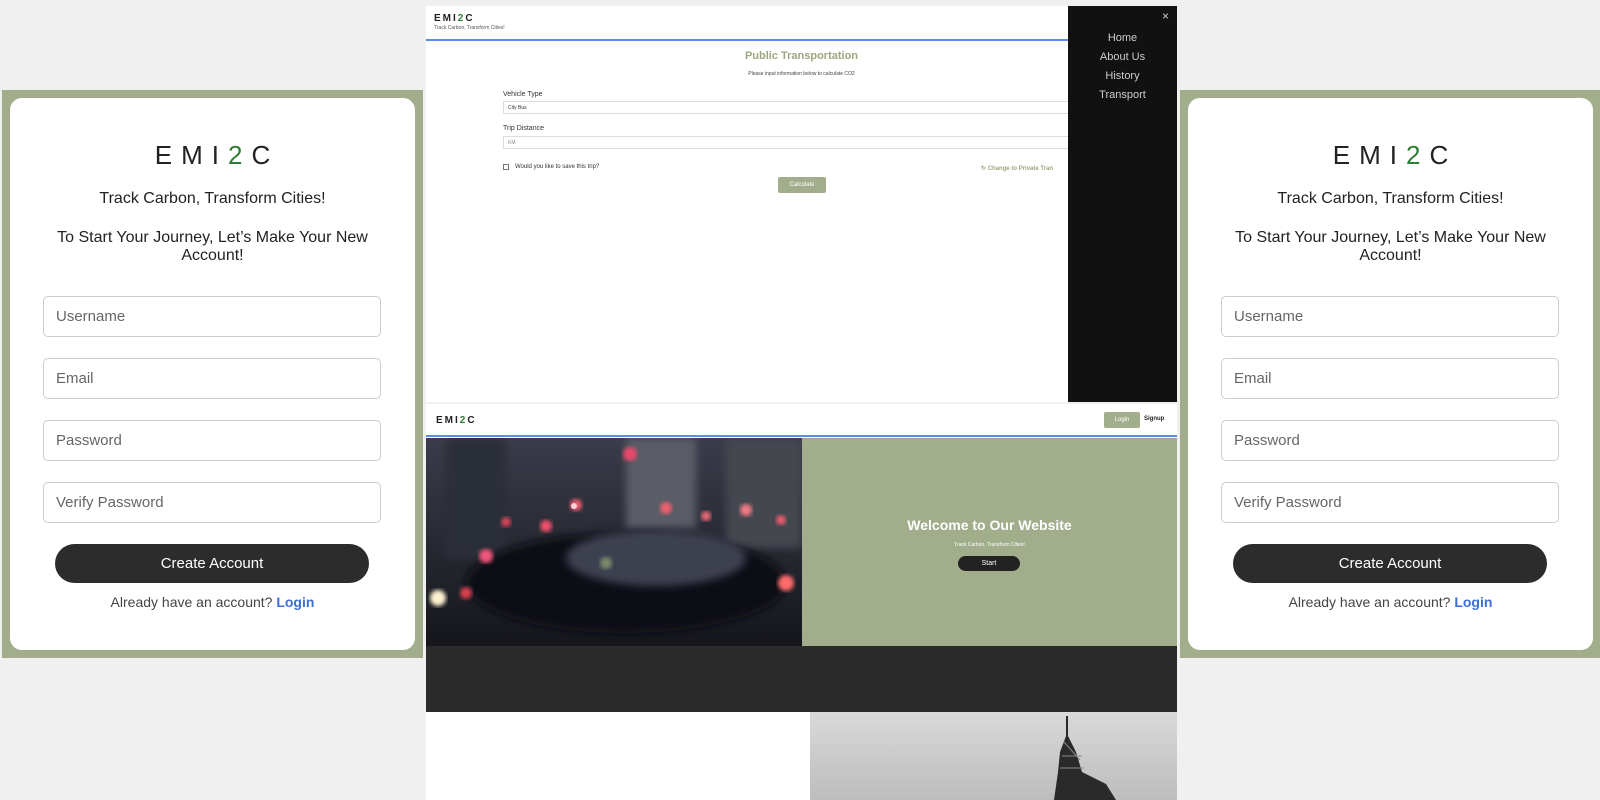 The image size is (1600, 800). Describe the element at coordinates (801, 420) in the screenshot. I see `home-header: EMI2C Login Signup` at that location.